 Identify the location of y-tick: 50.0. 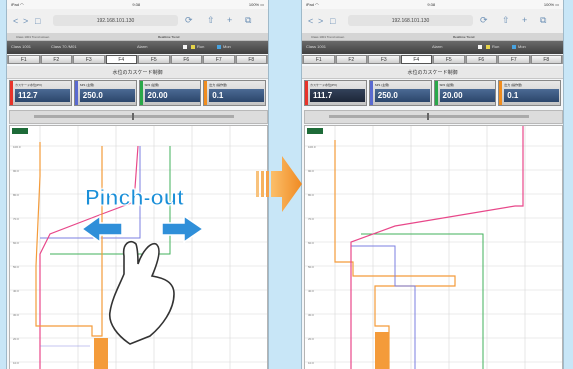
(16, 267).